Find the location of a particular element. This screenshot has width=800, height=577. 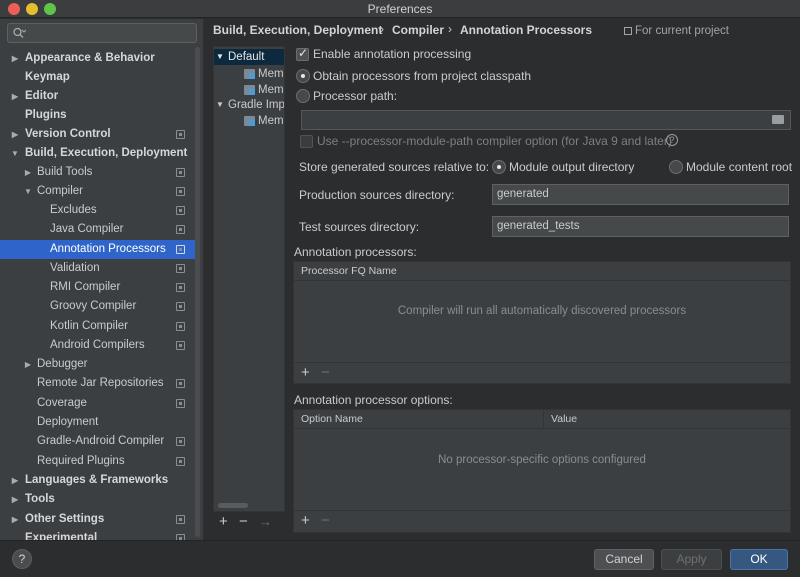

module-content-root-radio is located at coordinates (676, 167).